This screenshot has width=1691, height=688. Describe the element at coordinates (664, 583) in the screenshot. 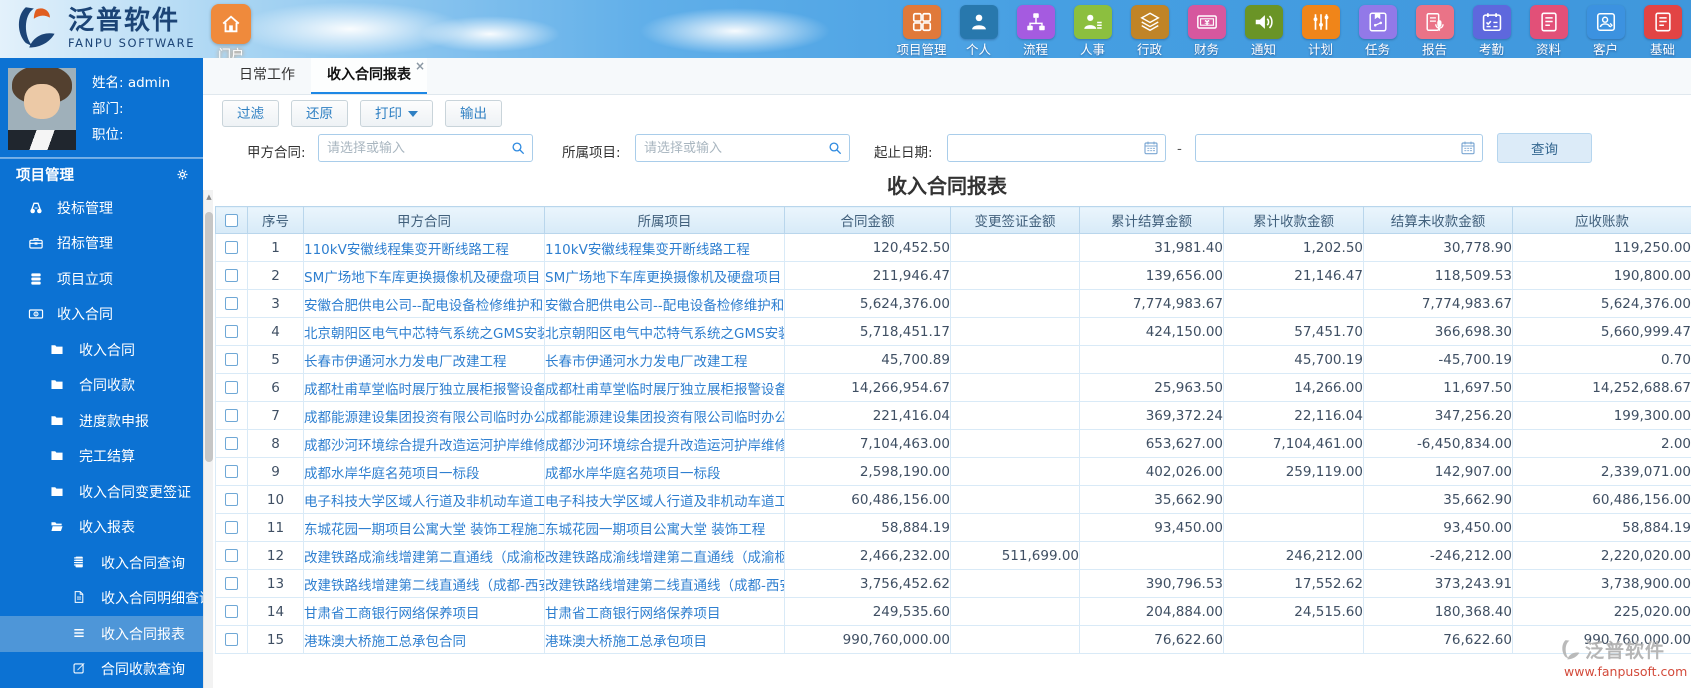

I see `cell-project: 改建铁路线增建第二线直通线（成都-西安）白` at that location.